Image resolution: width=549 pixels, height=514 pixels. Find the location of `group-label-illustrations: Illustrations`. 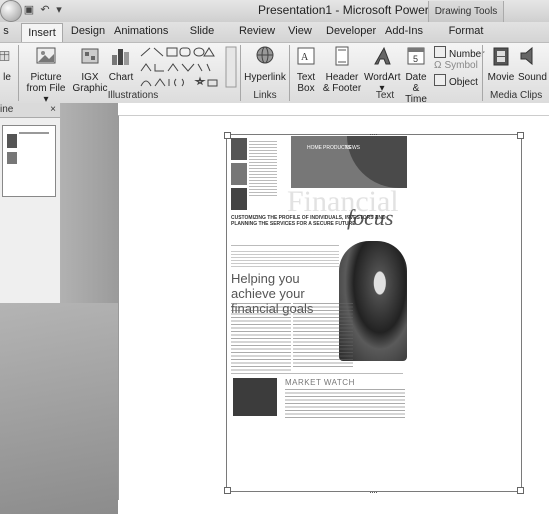

group-label-illustrations: Illustrations is located at coordinates (133, 95).